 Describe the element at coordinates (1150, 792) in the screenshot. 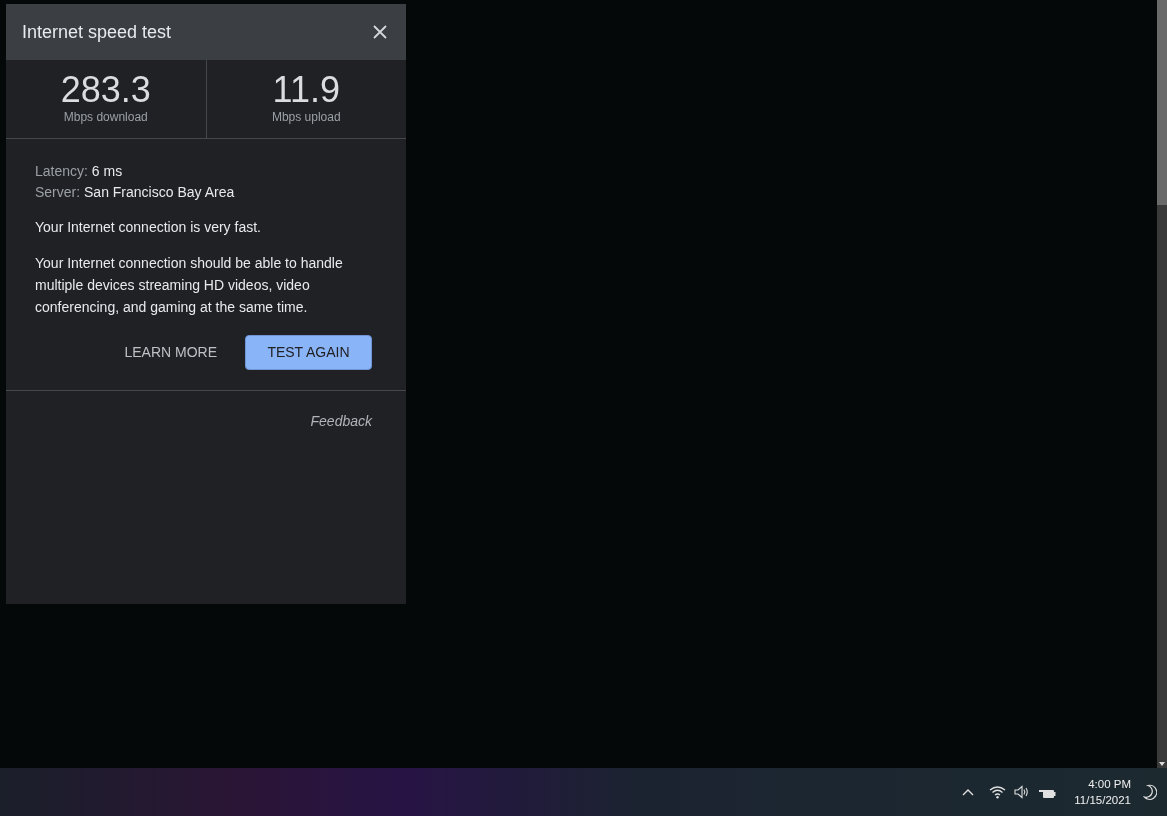

I see `moon-icon` at that location.